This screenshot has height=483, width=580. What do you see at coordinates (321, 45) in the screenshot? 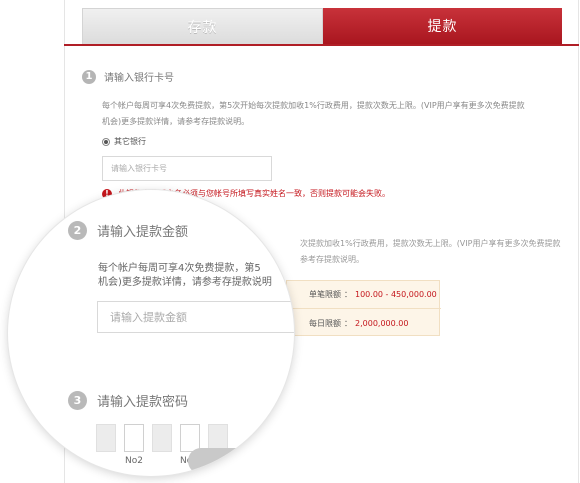
I see `tab-underline` at bounding box center [321, 45].